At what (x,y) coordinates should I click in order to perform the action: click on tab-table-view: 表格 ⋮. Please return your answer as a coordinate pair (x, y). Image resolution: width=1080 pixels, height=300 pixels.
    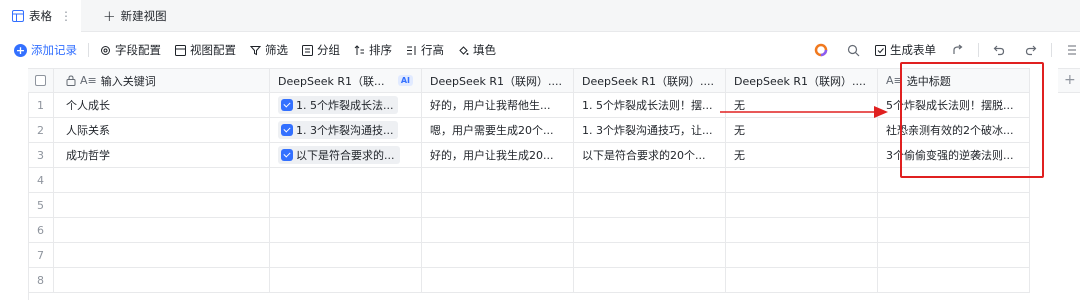
    Looking at the image, I should click on (40, 16).